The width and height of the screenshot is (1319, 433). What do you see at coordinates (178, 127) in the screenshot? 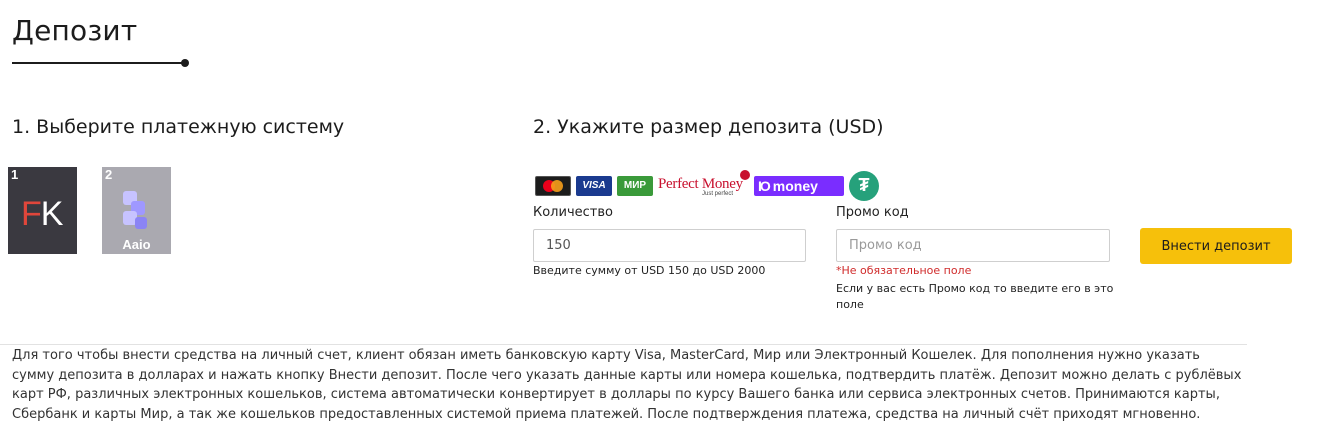
I see `step1-heading: 1. Выберите платежную систему` at bounding box center [178, 127].